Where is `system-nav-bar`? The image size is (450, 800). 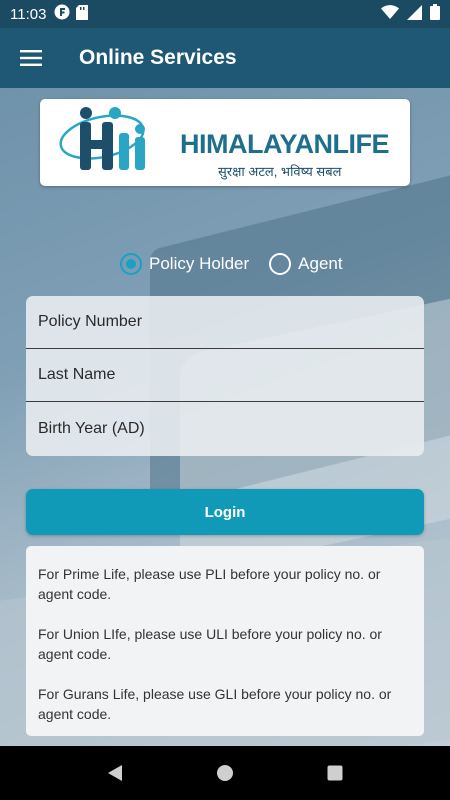
system-nav-bar is located at coordinates (225, 773).